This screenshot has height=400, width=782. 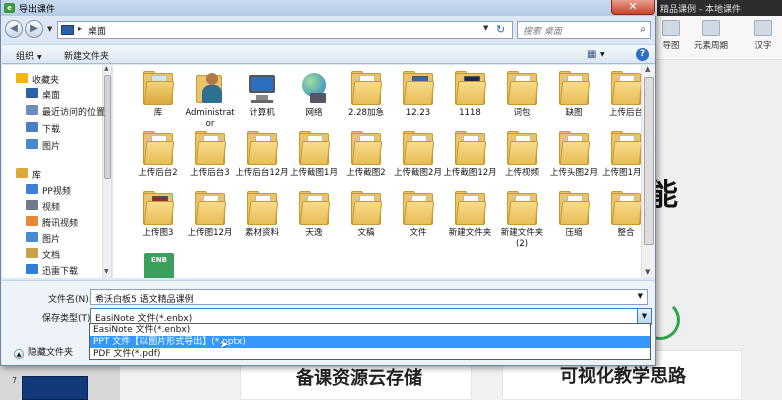 I want to click on file-item: 12.23, so click(x=418, y=95).